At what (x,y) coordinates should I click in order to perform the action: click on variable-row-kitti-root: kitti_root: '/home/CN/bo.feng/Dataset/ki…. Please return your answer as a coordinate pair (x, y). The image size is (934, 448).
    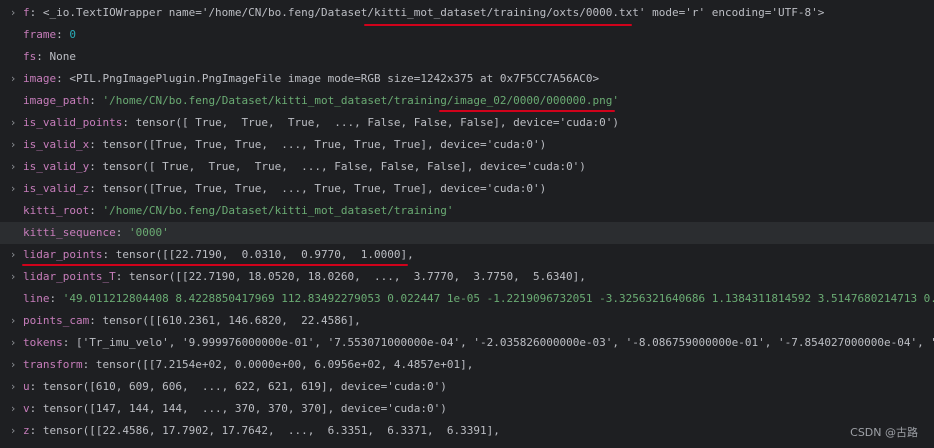
    Looking at the image, I should click on (467, 211).